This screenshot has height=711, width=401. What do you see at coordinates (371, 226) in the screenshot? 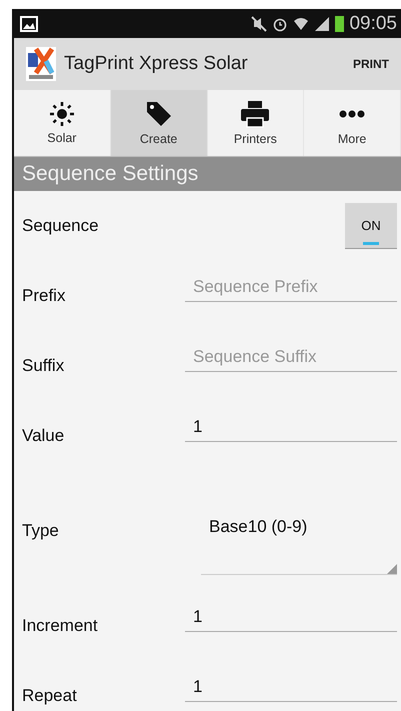
I see `toggle-button: ON` at bounding box center [371, 226].